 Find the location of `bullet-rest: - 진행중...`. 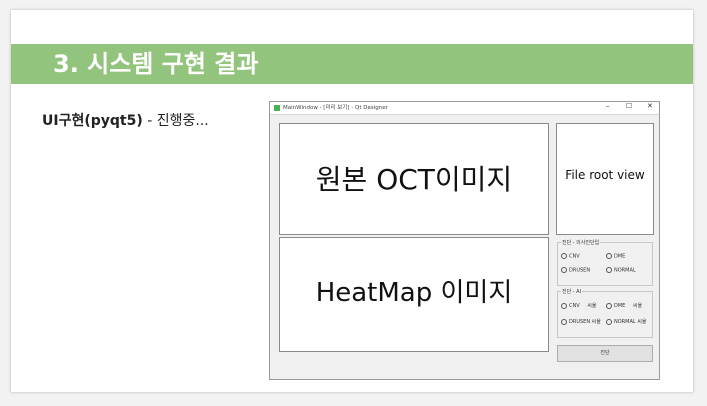

bullet-rest: - 진행중... is located at coordinates (175, 121).